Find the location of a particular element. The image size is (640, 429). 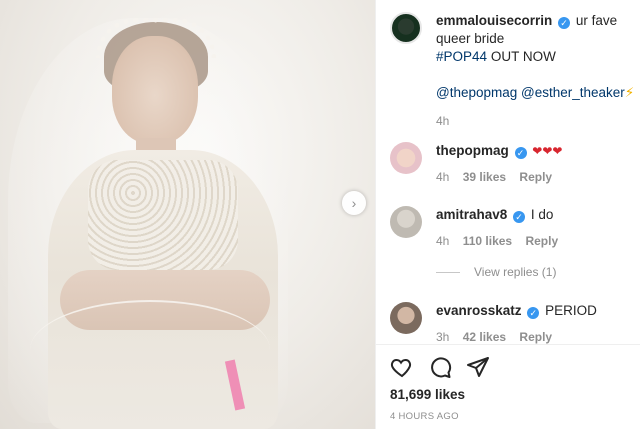

comment-username: evanrosskatz is located at coordinates (479, 310).